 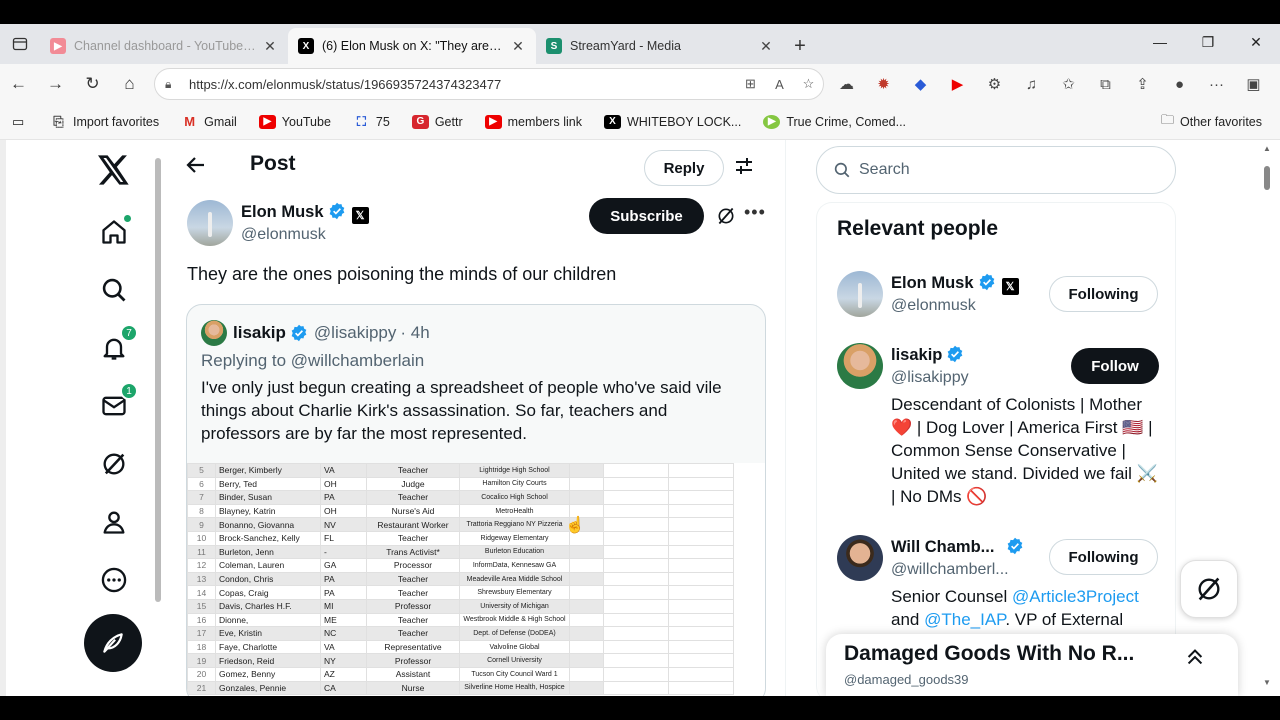 What do you see at coordinates (209, 121) in the screenshot?
I see `favorite-gmail: M Gmail` at bounding box center [209, 121].